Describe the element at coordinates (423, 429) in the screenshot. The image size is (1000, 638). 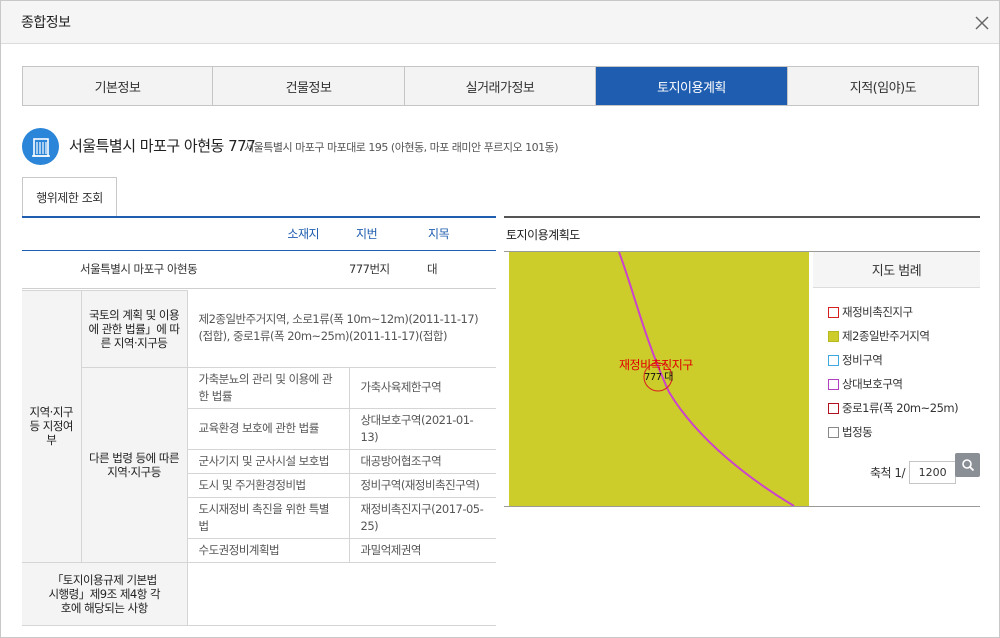
I see `law-value: 상대보호구역(2021-01-13)` at that location.